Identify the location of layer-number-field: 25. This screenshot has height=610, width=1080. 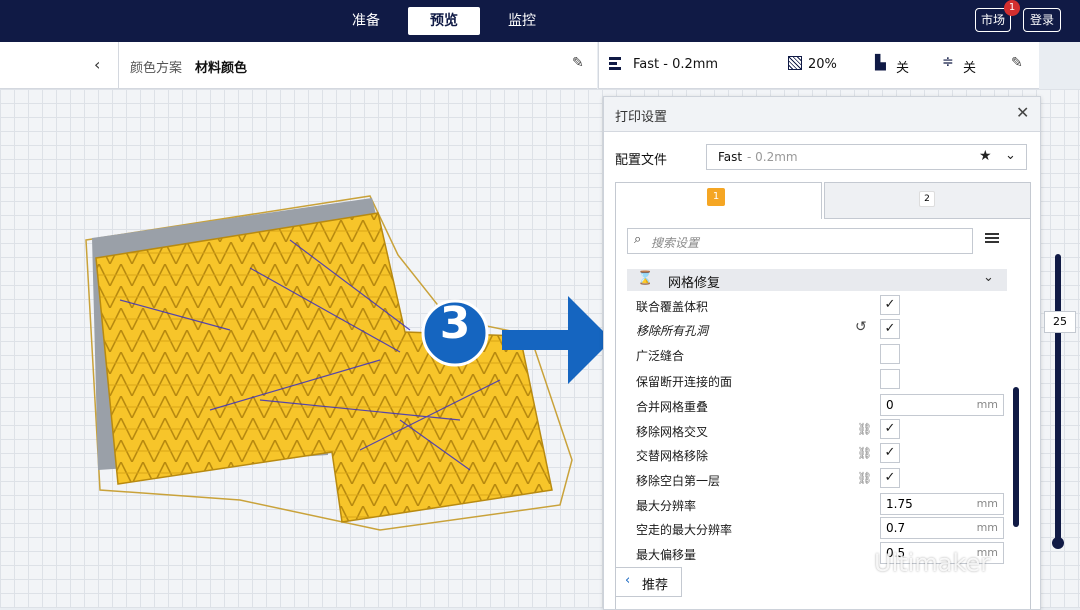
(1060, 322).